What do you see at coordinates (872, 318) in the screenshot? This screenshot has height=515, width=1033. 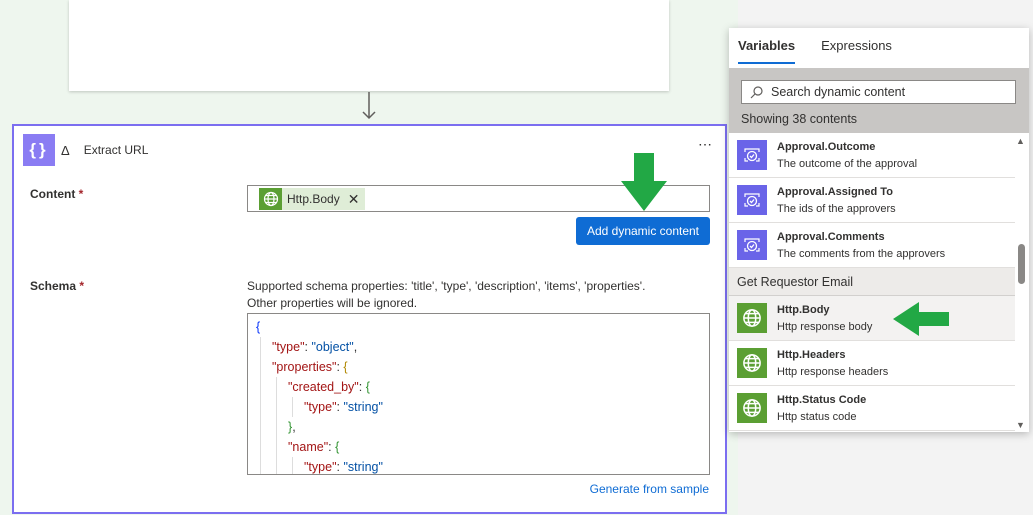 I see `list-item: Http.Body Http response body` at bounding box center [872, 318].